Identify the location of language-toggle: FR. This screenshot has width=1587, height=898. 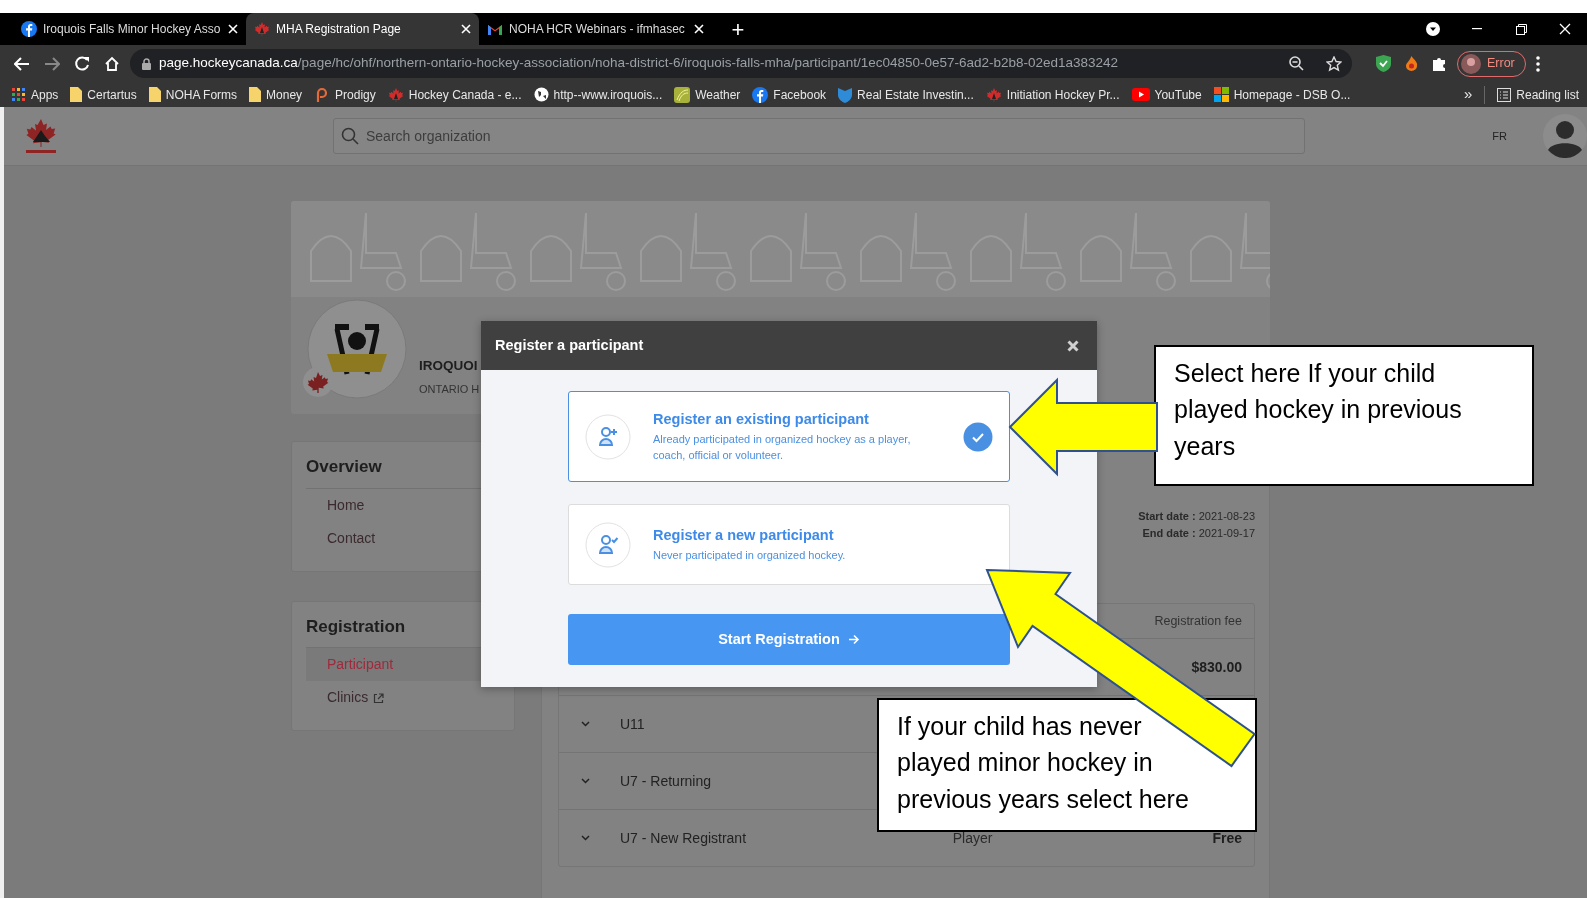
(1499, 136).